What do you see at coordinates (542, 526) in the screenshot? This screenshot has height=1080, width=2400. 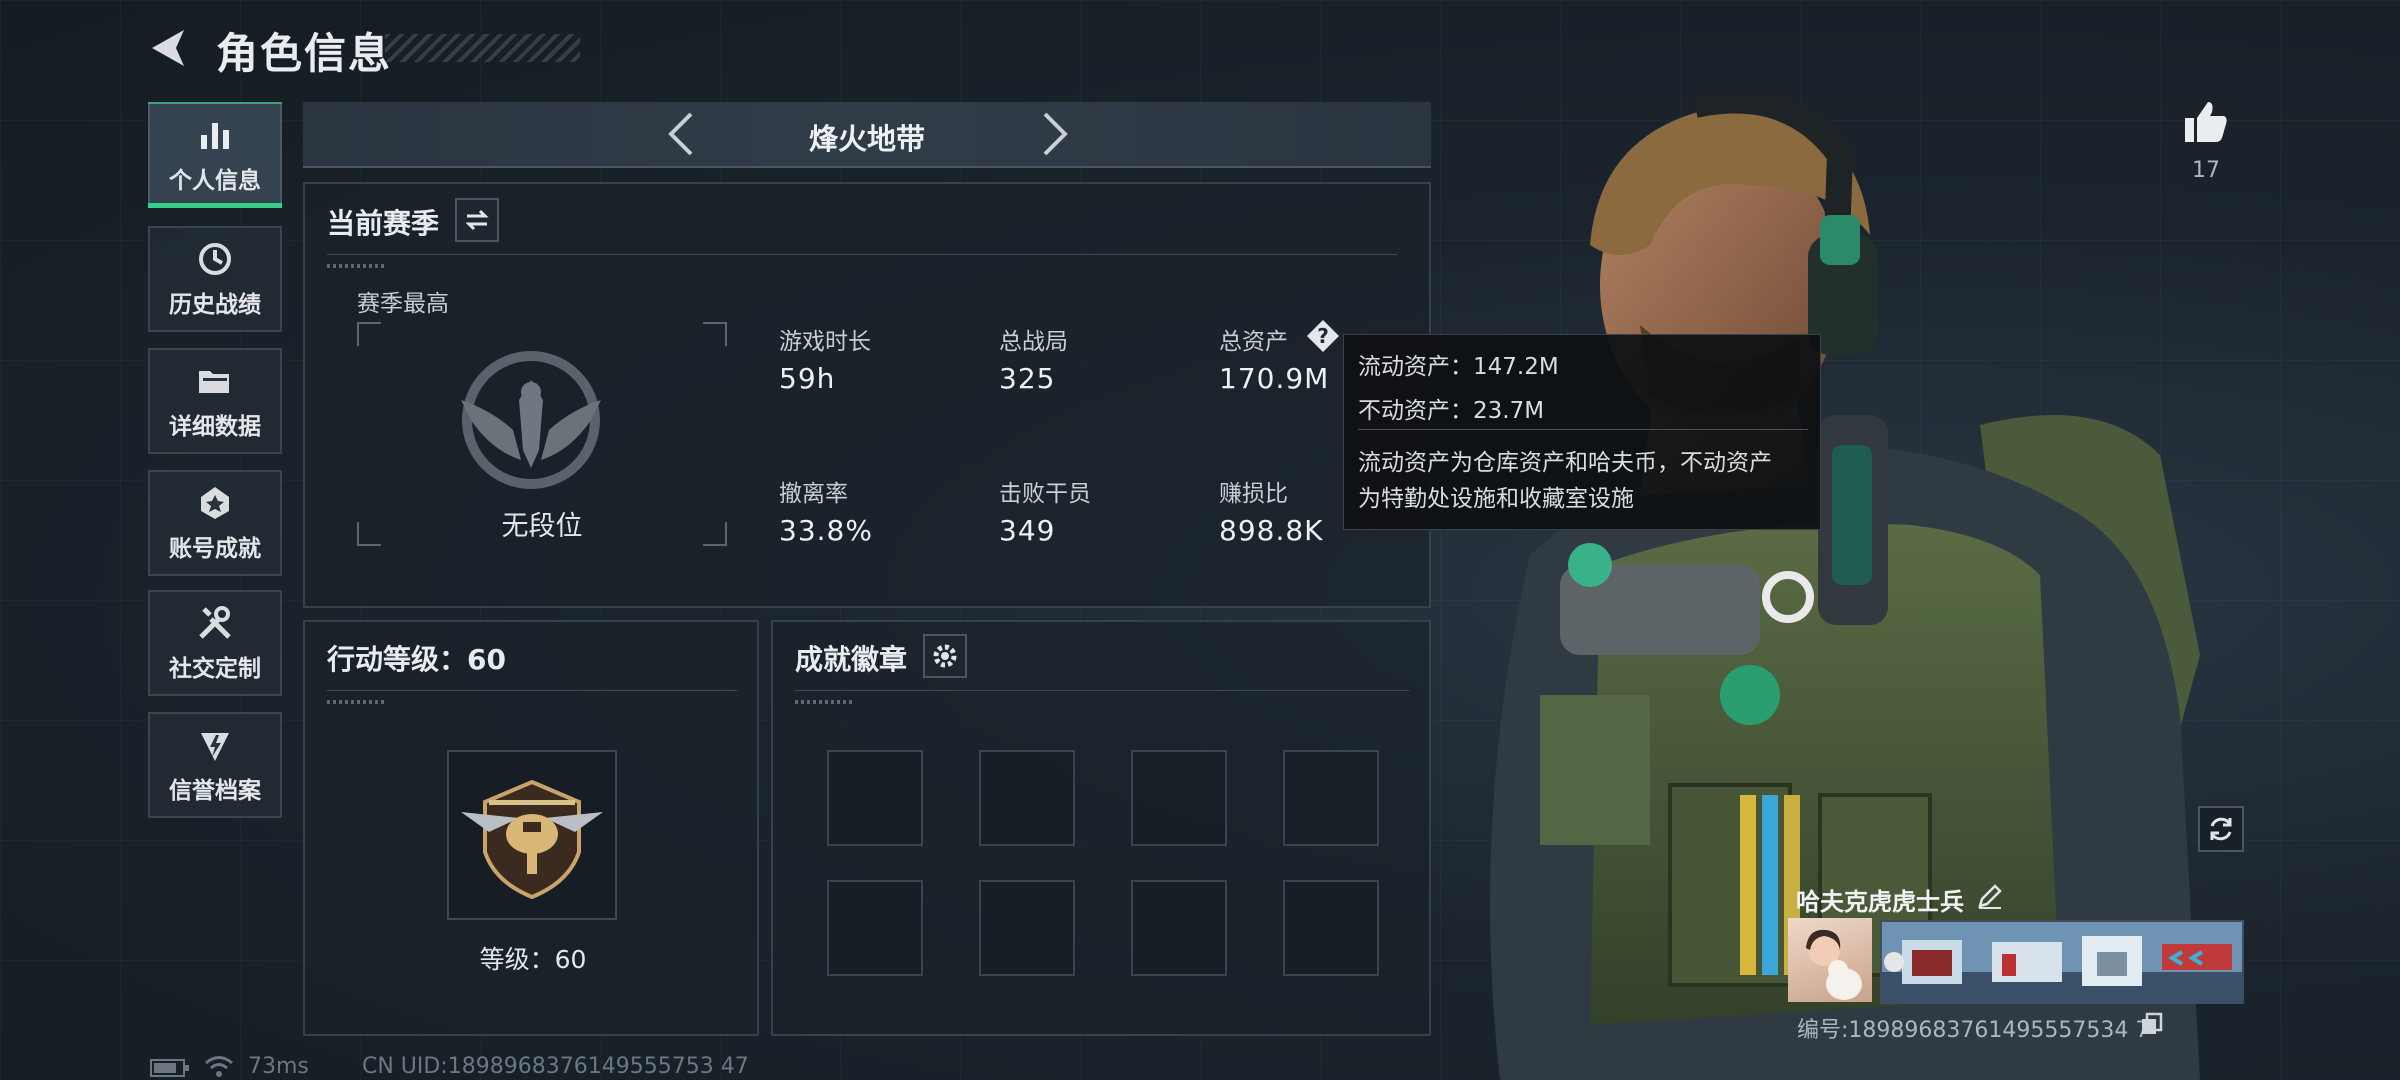 I see `rank-label: 无段位` at bounding box center [542, 526].